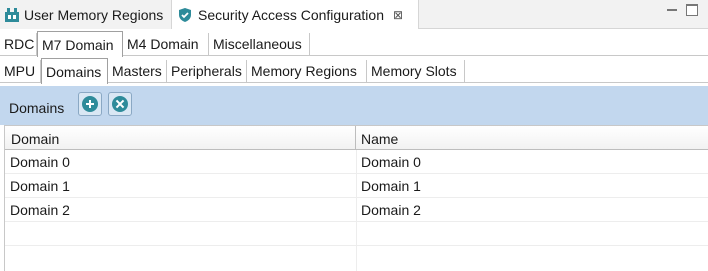 Image resolution: width=708 pixels, height=271 pixels. I want to click on maximize-button, so click(692, 10).